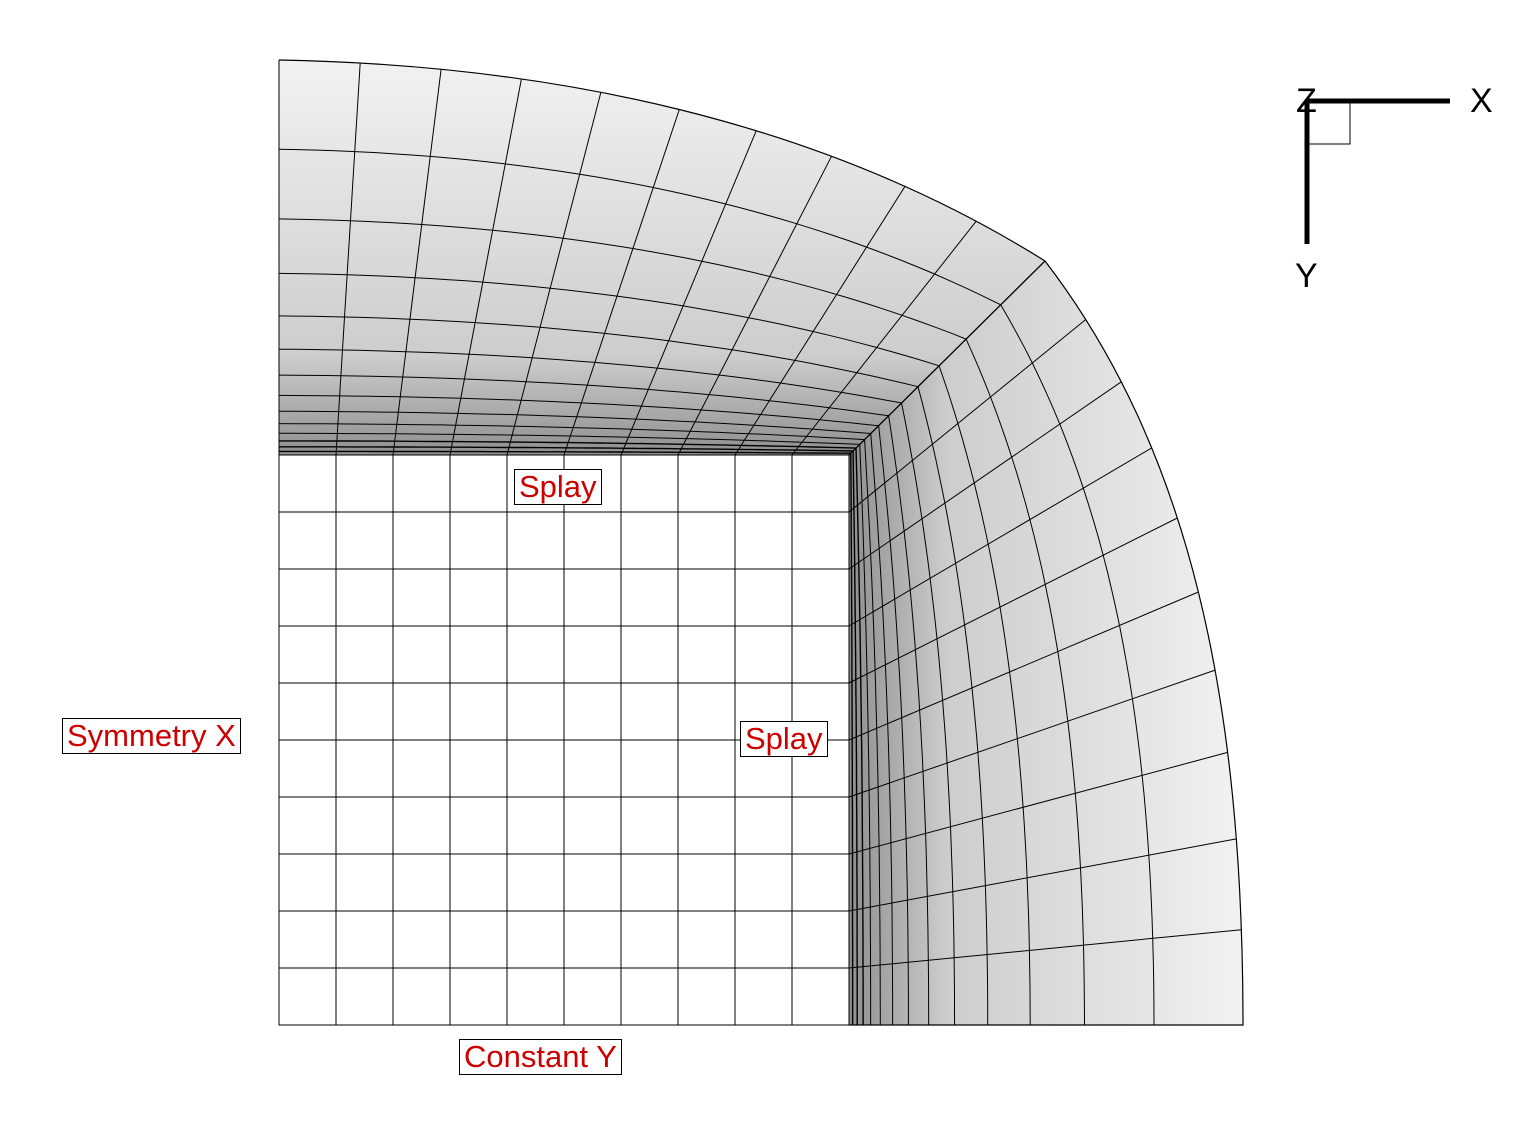 The height and width of the screenshot is (1128, 1515). Describe the element at coordinates (151, 736) in the screenshot. I see `symmetry-x-label: Symmetry X` at that location.